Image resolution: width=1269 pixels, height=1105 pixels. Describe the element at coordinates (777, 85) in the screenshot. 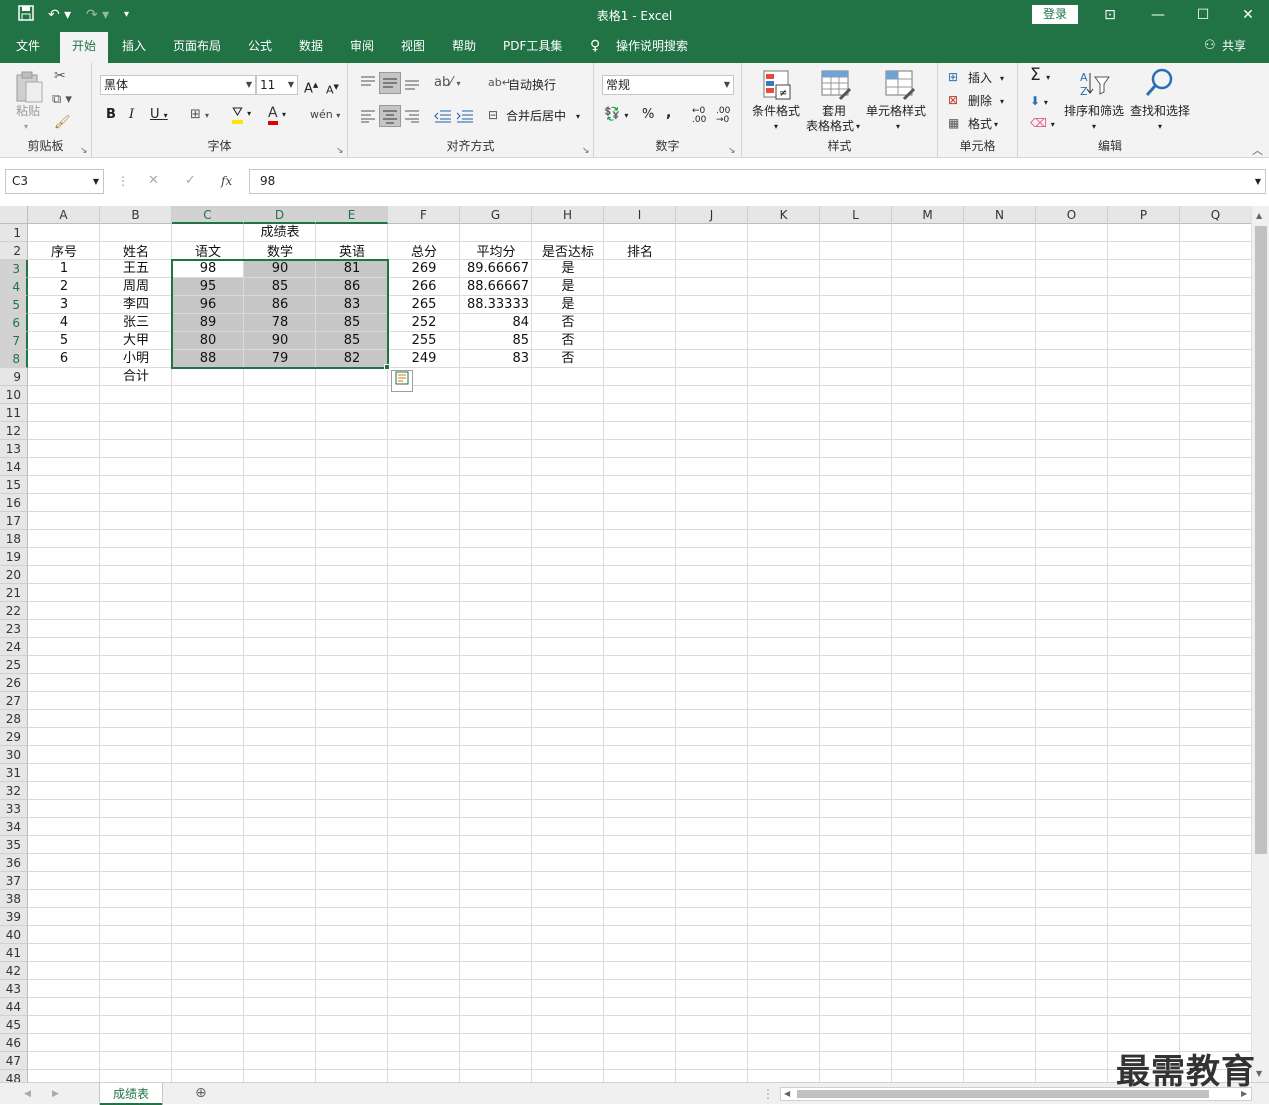

I see `conditional-format-icon: ≠` at that location.